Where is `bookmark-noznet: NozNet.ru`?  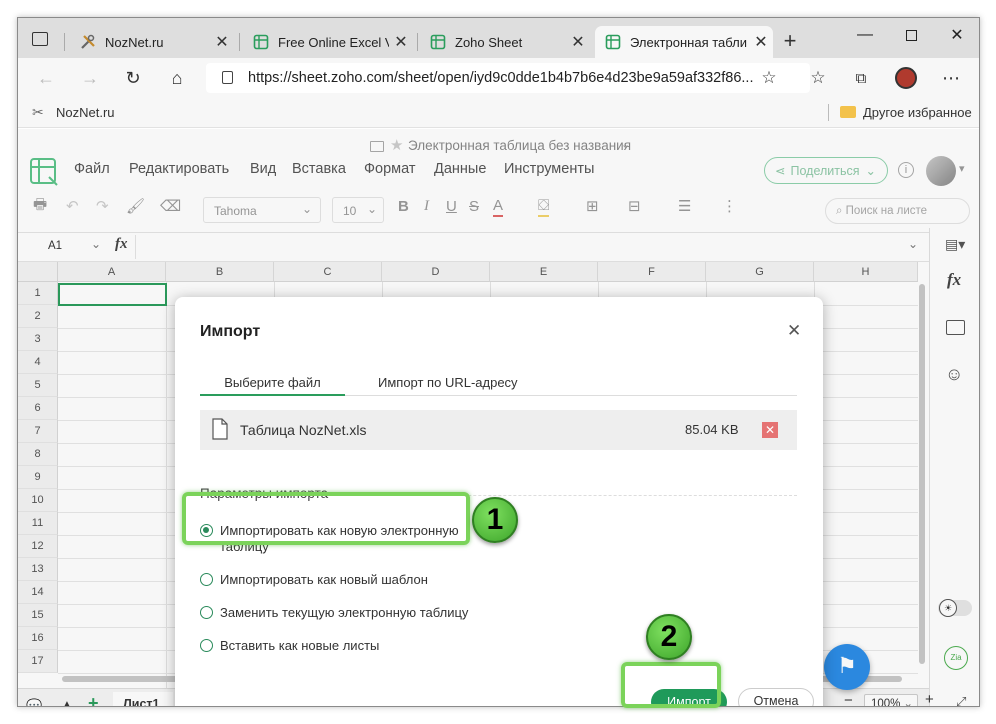
bookmark-noznet: NozNet.ru is located at coordinates (85, 112).